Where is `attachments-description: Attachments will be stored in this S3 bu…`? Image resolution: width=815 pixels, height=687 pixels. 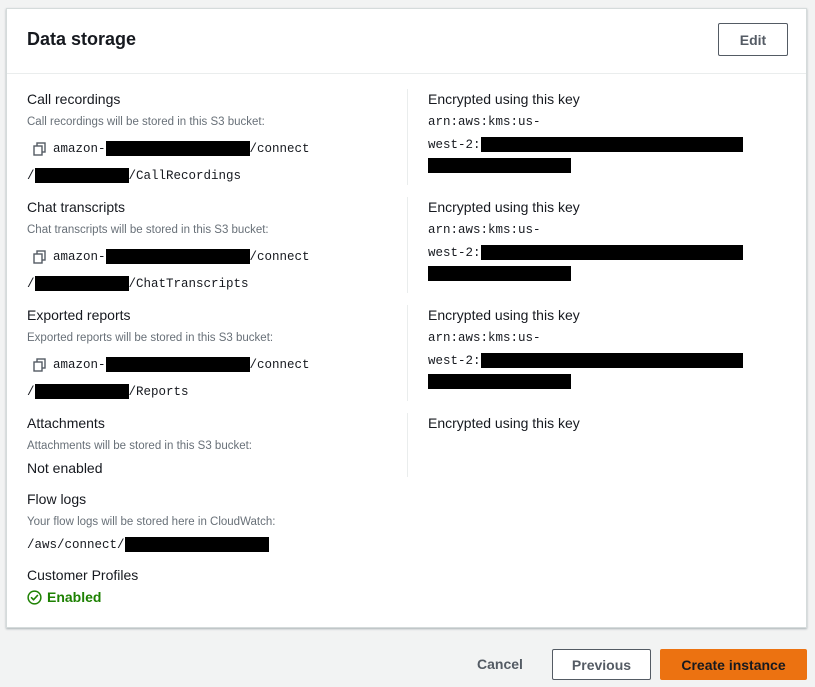
attachments-description: Attachments will be stored in this S3 bu… is located at coordinates (139, 446).